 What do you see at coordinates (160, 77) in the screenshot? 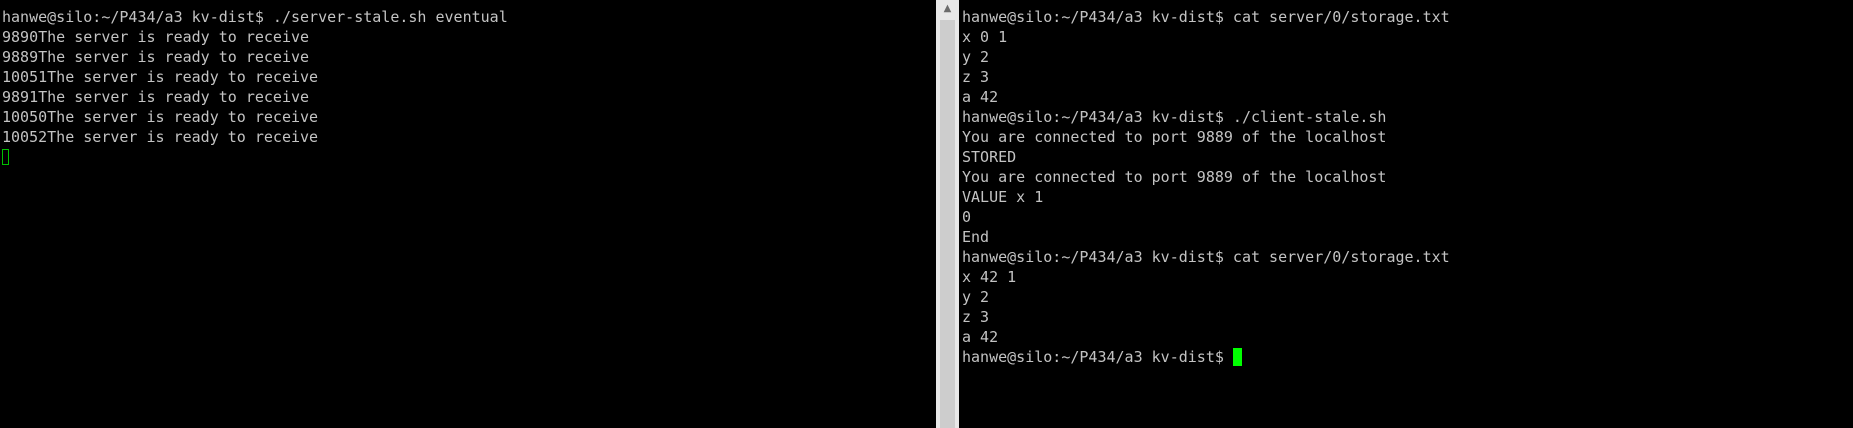
I see `terminal-line: 10051The server is ready to receive` at bounding box center [160, 77].